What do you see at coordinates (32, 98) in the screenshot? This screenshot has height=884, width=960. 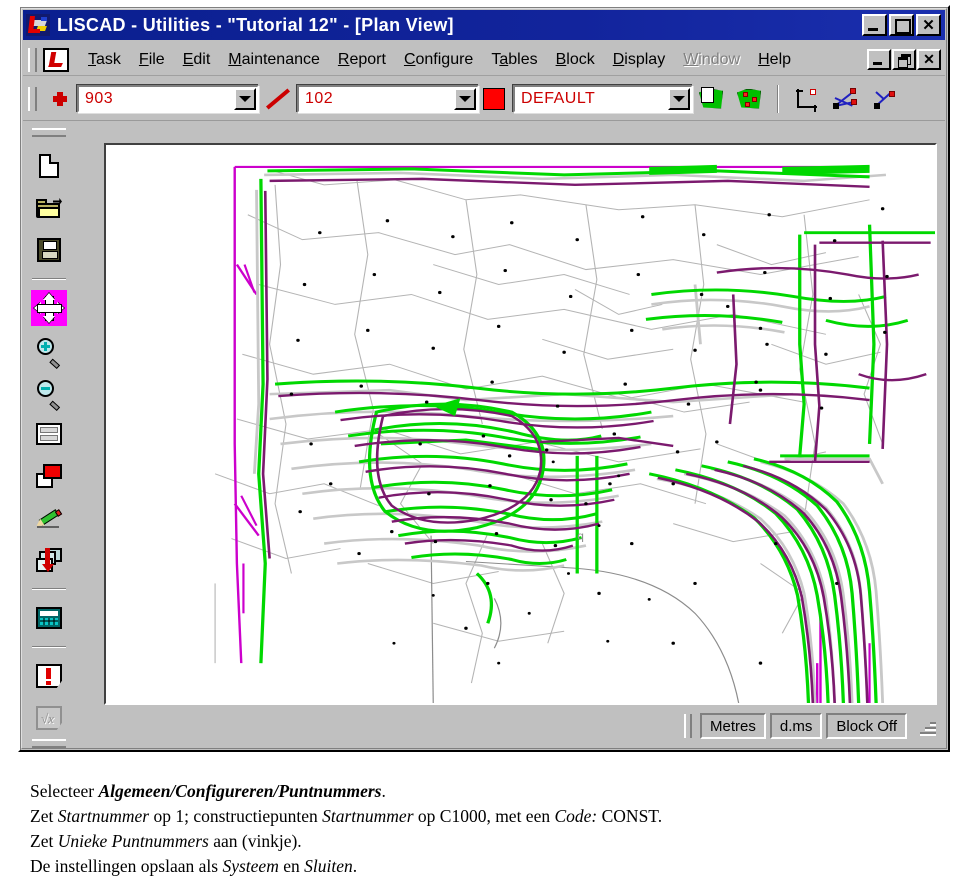 I see `toolbar-drag-grip` at bounding box center [32, 98].